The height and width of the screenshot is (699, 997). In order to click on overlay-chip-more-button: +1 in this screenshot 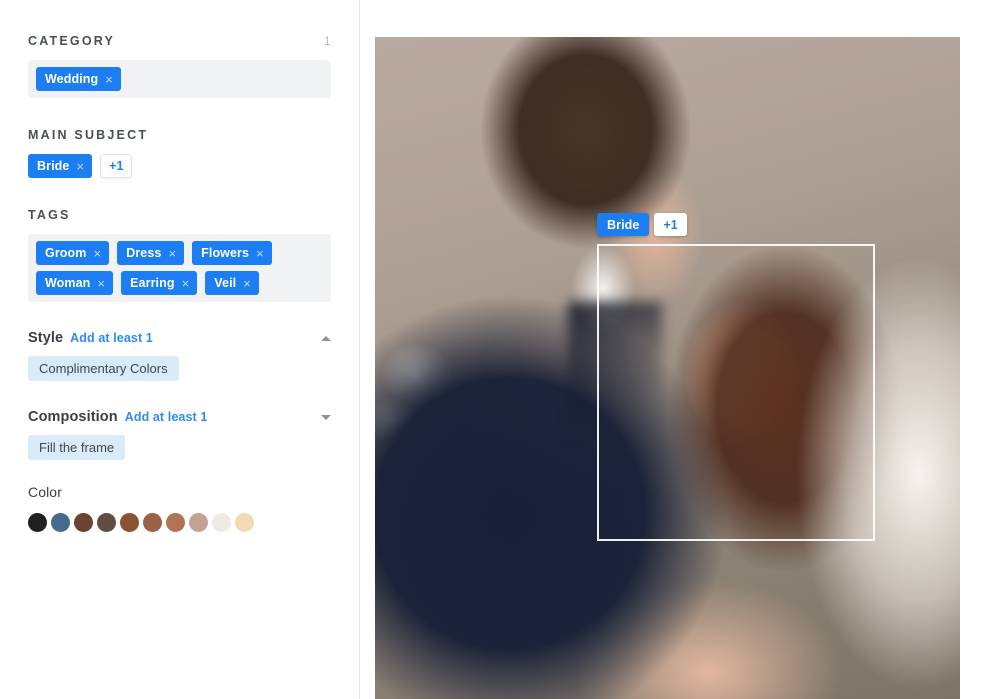, I will do `click(670, 224)`.